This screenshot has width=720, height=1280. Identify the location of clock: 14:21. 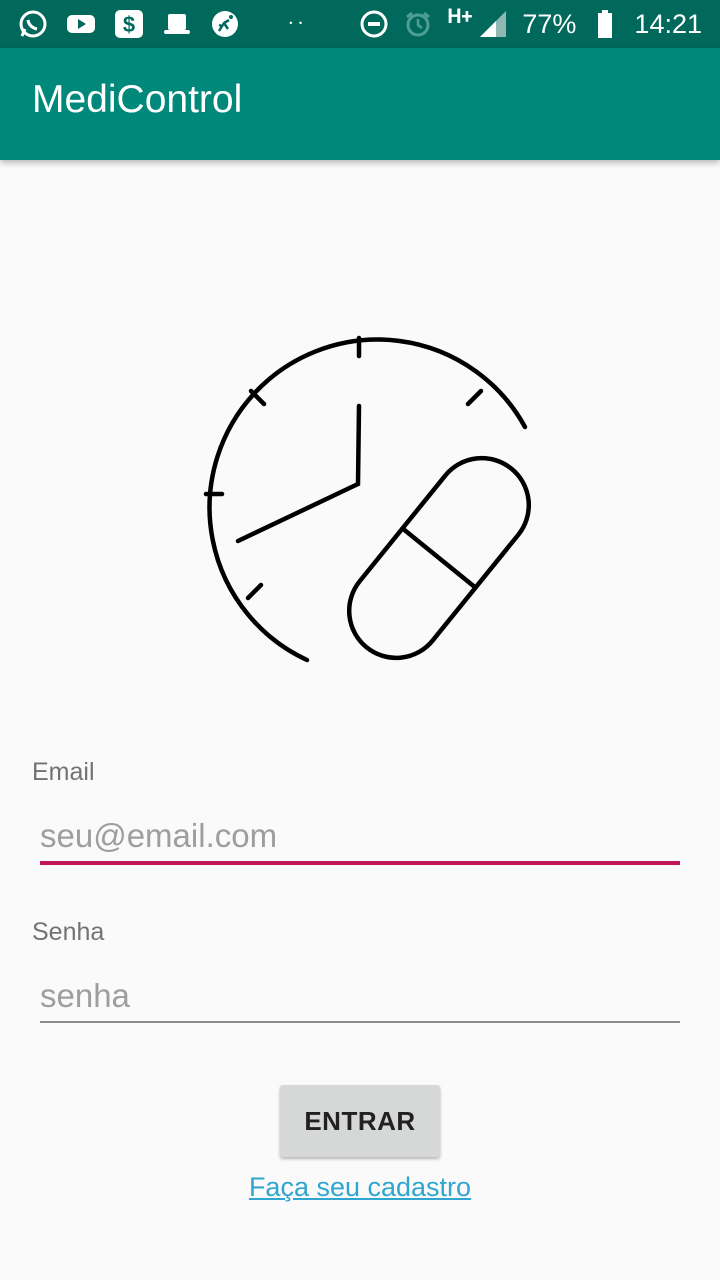
(668, 23).